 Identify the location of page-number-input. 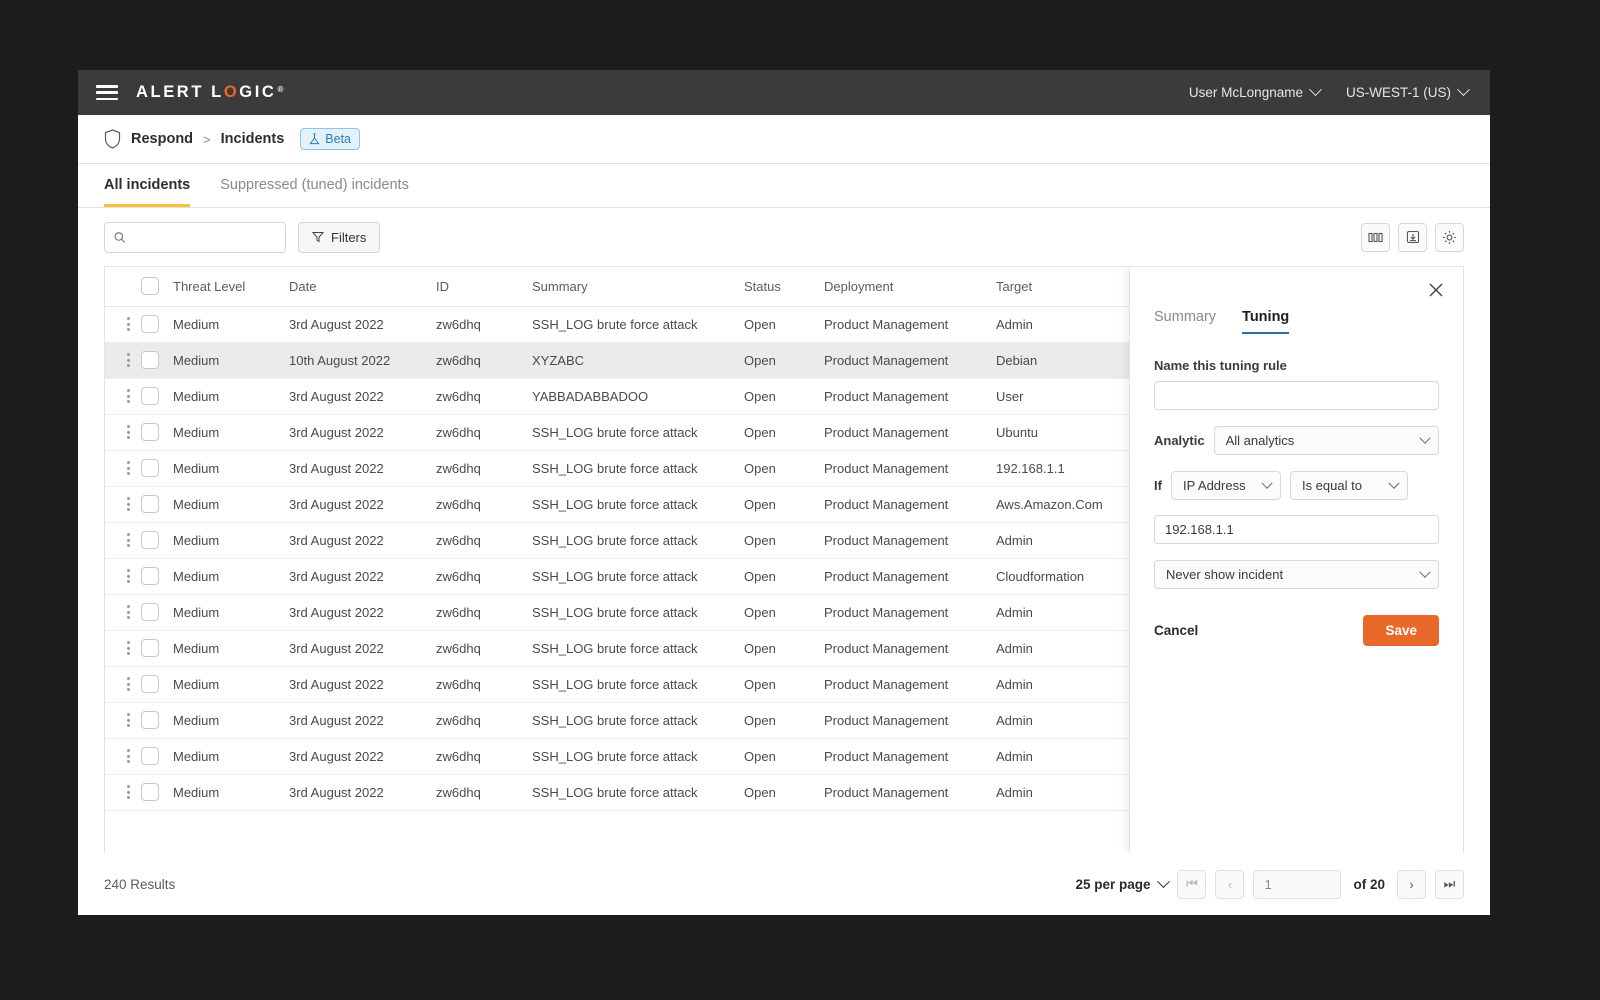
(1297, 884).